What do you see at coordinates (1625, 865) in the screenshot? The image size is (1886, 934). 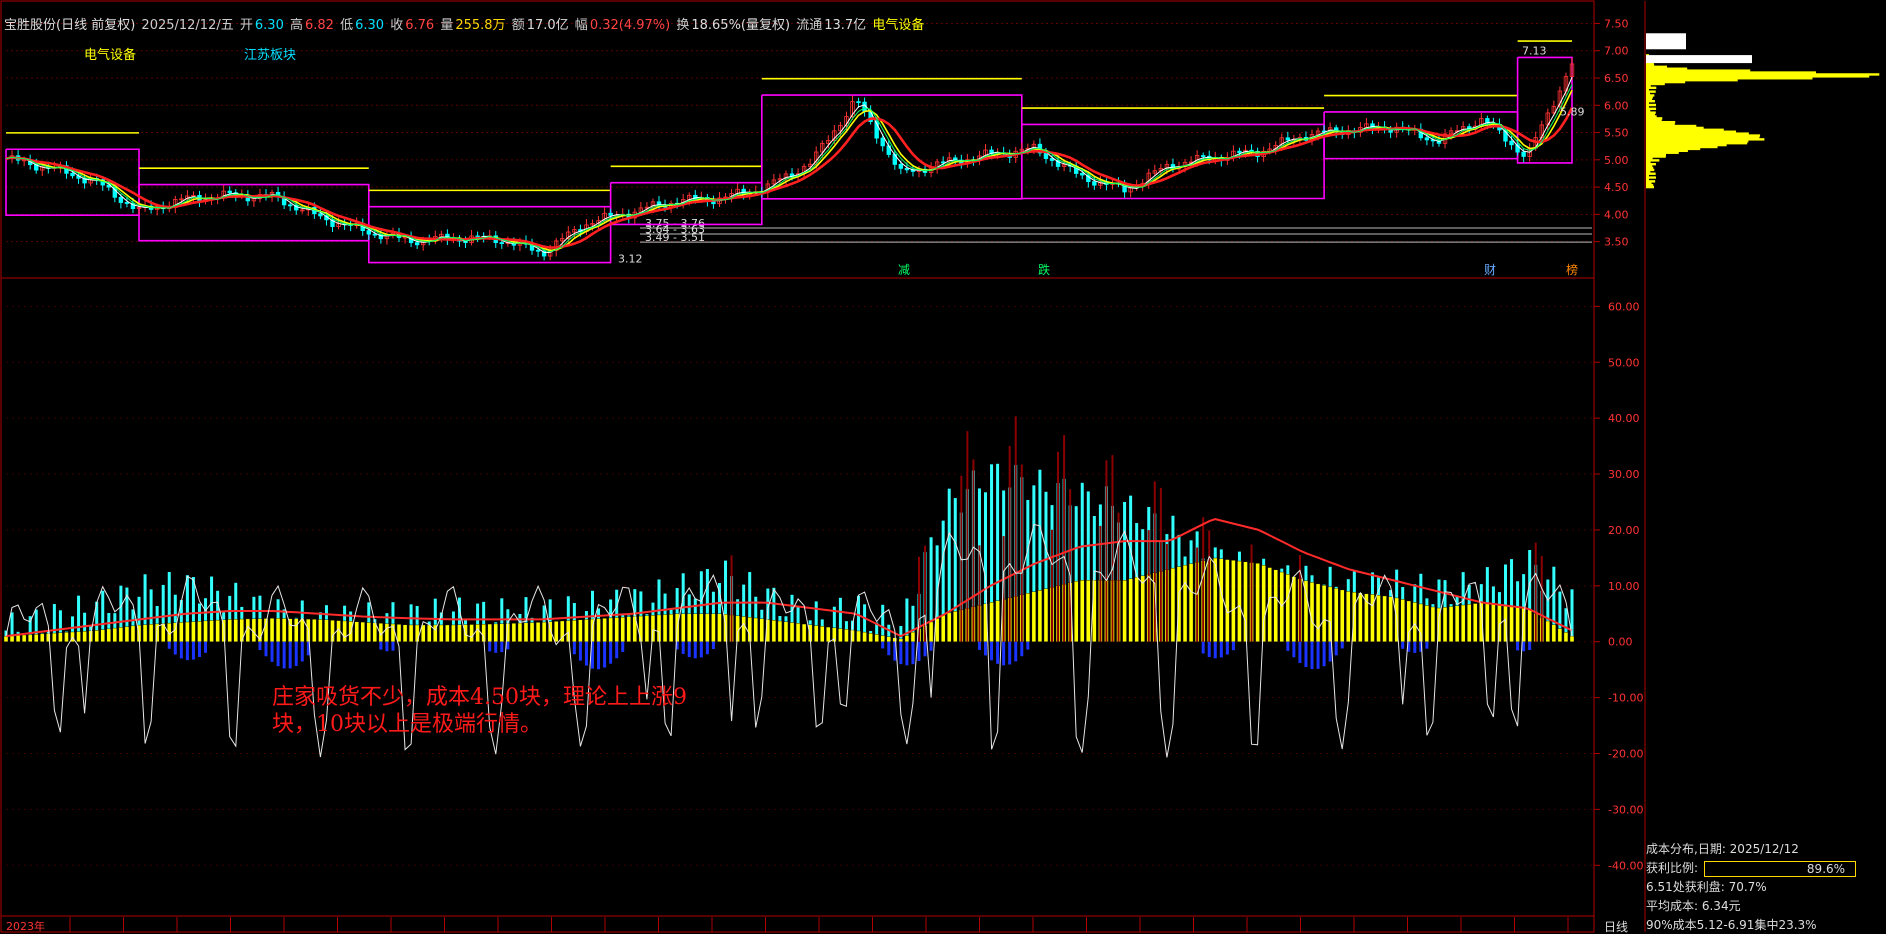 I see `indicator-tick-label: -40.00` at bounding box center [1625, 865].